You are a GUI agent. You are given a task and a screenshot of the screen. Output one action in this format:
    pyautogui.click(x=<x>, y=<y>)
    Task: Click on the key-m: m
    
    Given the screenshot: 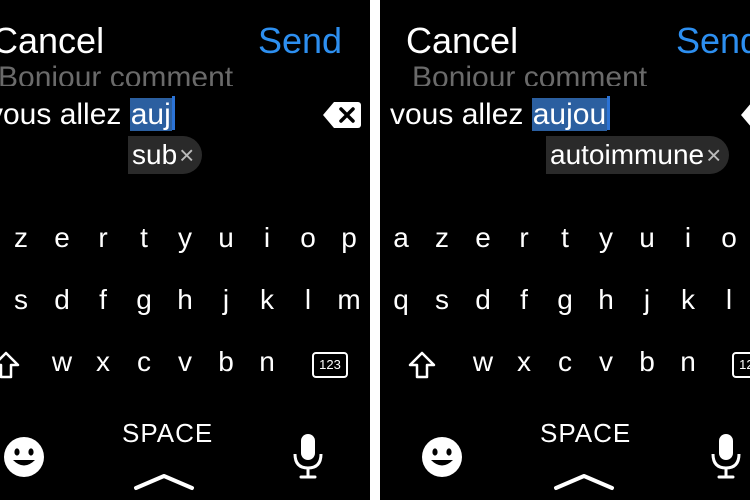 What is the action you would take?
    pyautogui.click(x=349, y=300)
    